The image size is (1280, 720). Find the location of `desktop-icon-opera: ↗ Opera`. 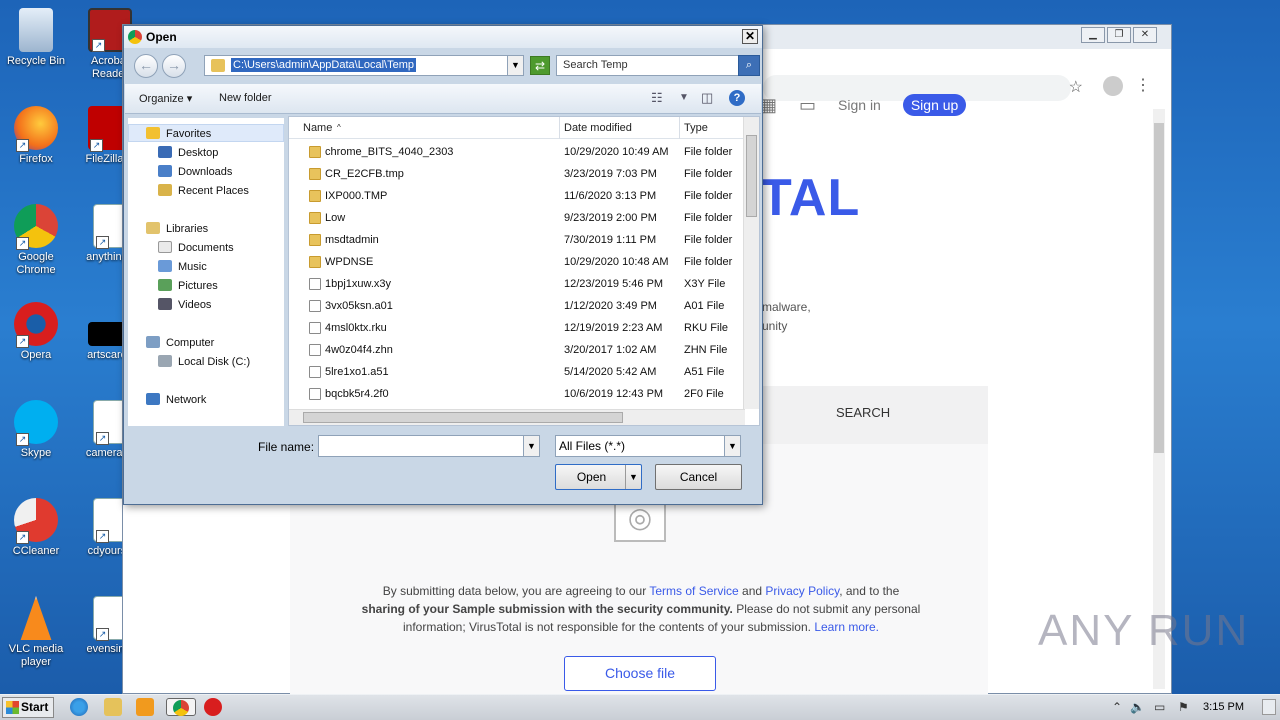

desktop-icon-opera: ↗ Opera is located at coordinates (36, 332).